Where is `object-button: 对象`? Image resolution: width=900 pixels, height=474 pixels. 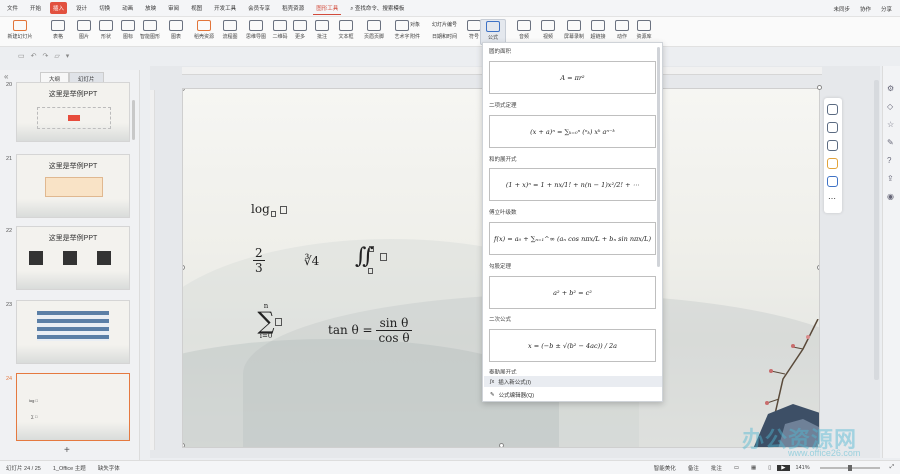 object-button: 对象 is located at coordinates (415, 24).